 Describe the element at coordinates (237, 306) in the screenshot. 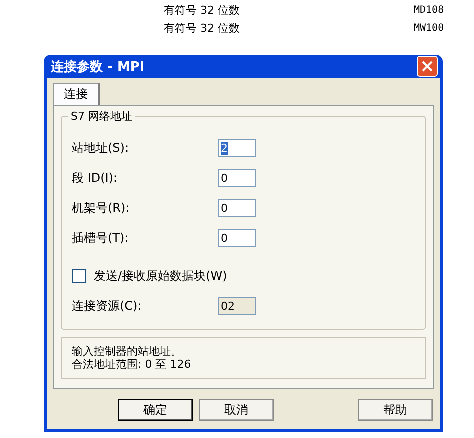

I see `readonly-field: 02` at that location.